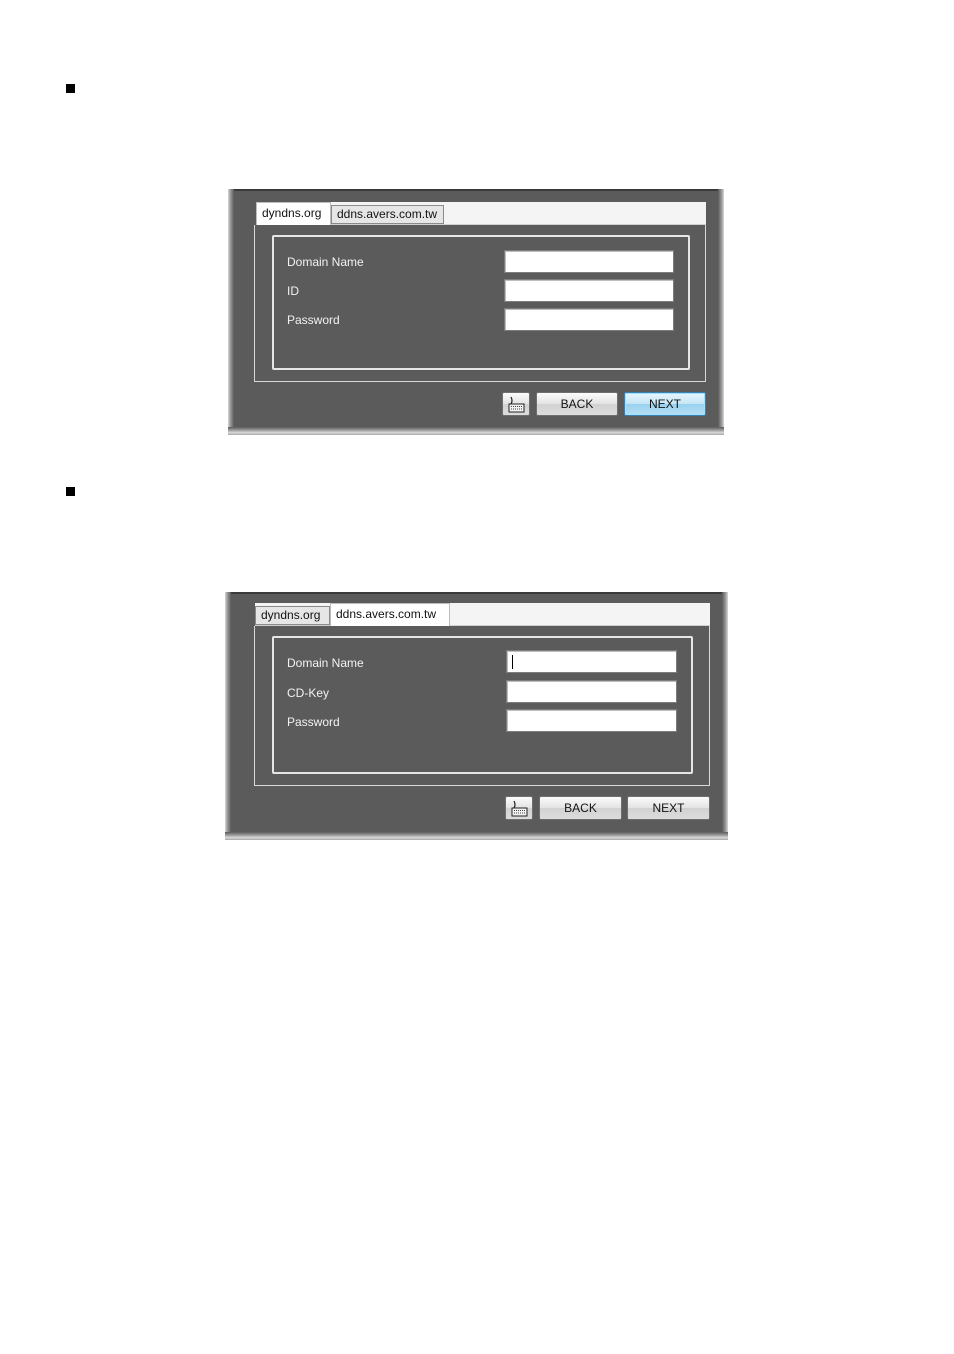 This screenshot has width=954, height=1354. I want to click on fields-group-box: Domain Name CD-Key Password, so click(482, 705).